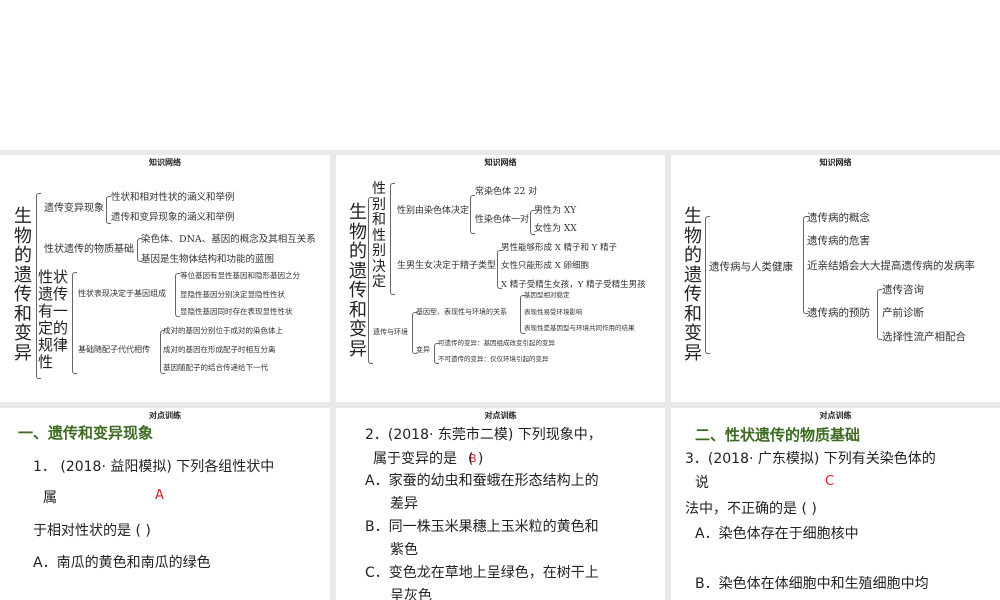  Describe the element at coordinates (555, 211) in the screenshot. I see `leaf-item: 男性为 XY` at that location.